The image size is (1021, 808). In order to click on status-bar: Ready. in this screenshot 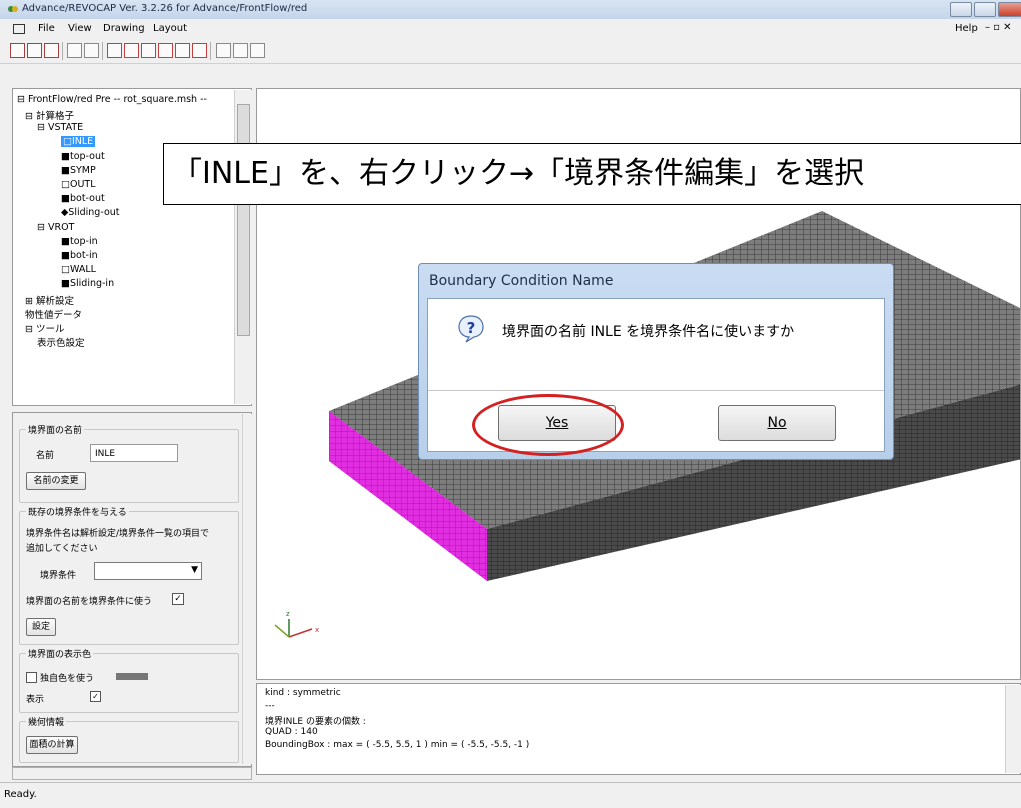, I will do `click(510, 795)`.